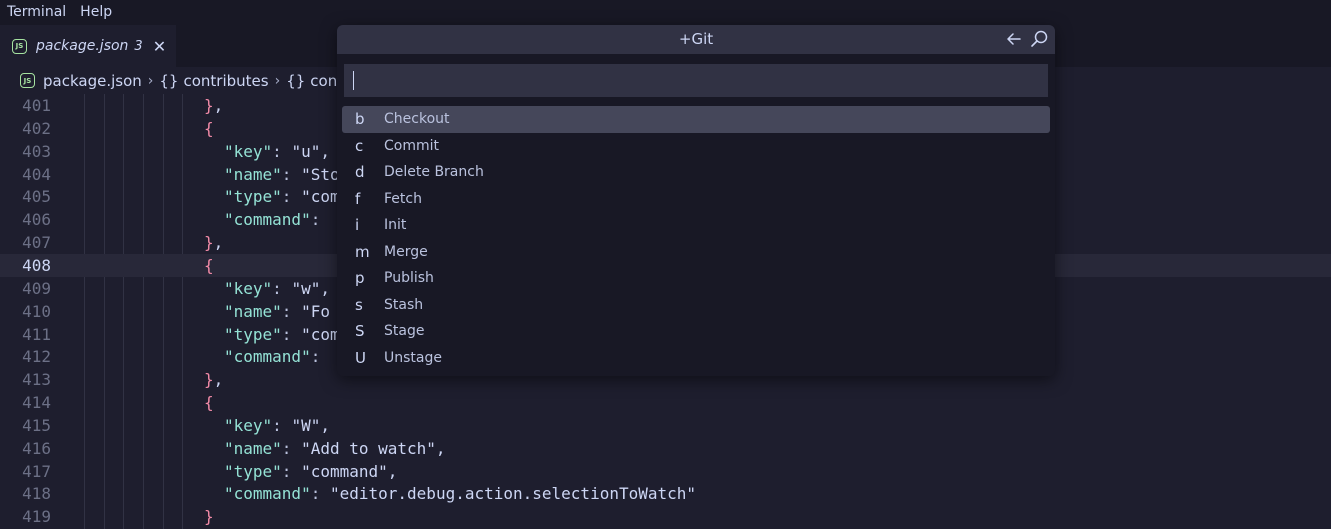 This screenshot has height=529, width=1331. What do you see at coordinates (36, 403) in the screenshot?
I see `line-number: 414` at bounding box center [36, 403].